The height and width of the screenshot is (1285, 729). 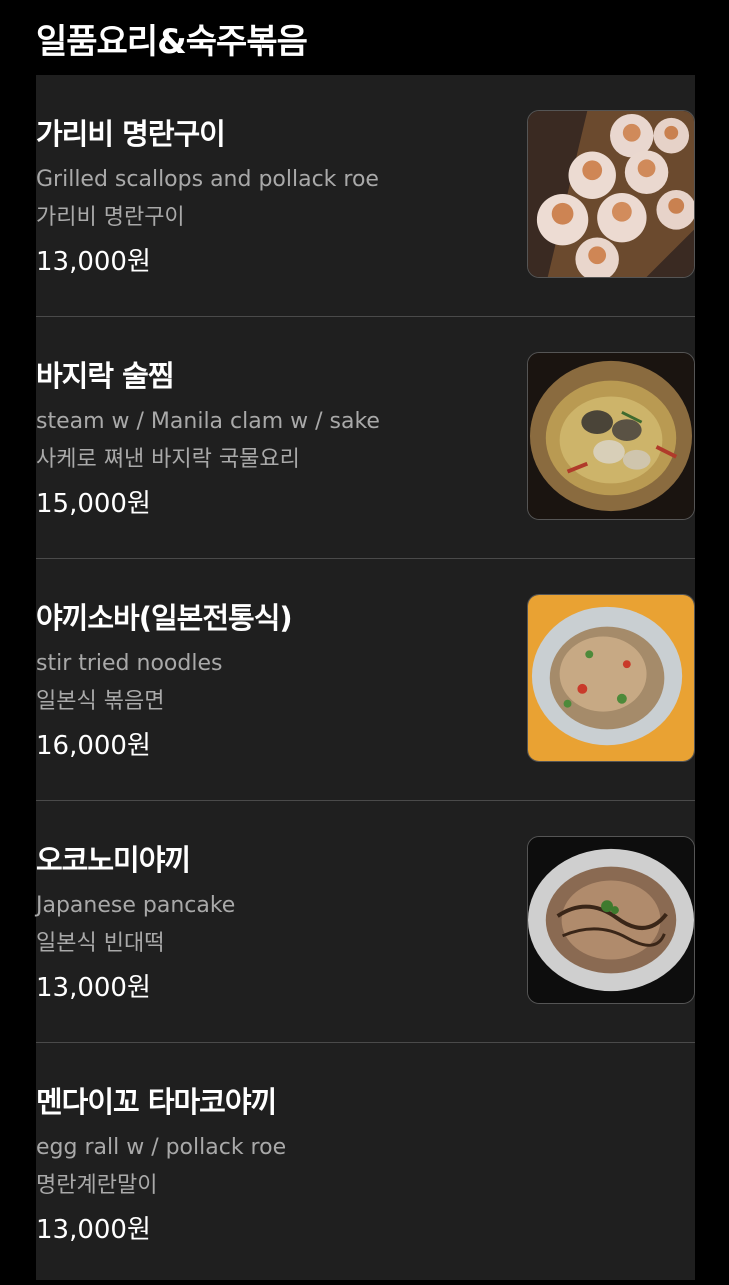 I want to click on menu-item-description-en: steam w / Manila clam w / sake, so click(x=208, y=421).